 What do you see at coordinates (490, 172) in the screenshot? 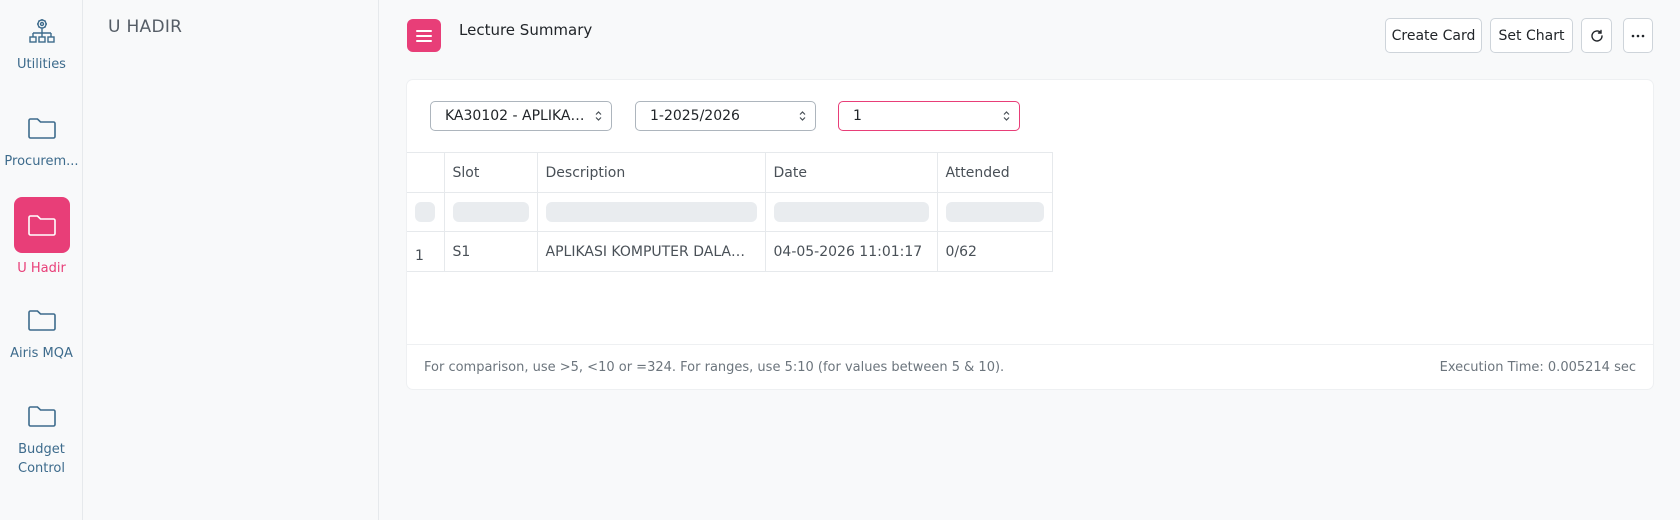
I see `column-header-slot: Slot` at bounding box center [490, 172].